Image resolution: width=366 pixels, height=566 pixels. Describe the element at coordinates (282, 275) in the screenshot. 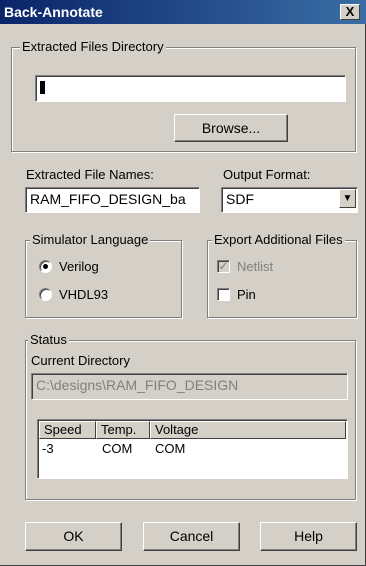

I see `export-additional-files-group: Export Additional Files` at that location.